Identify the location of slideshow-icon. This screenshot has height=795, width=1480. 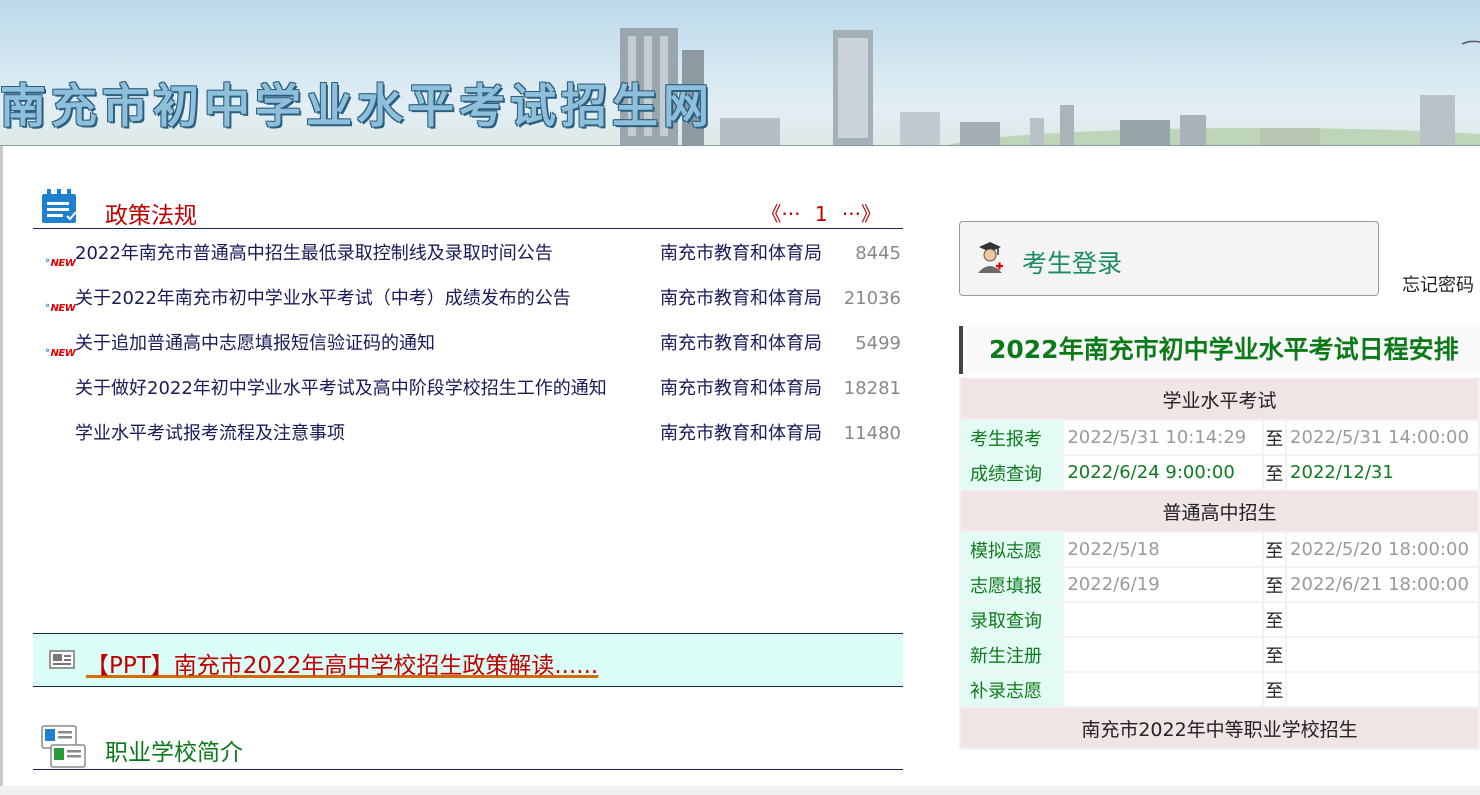
(62, 662).